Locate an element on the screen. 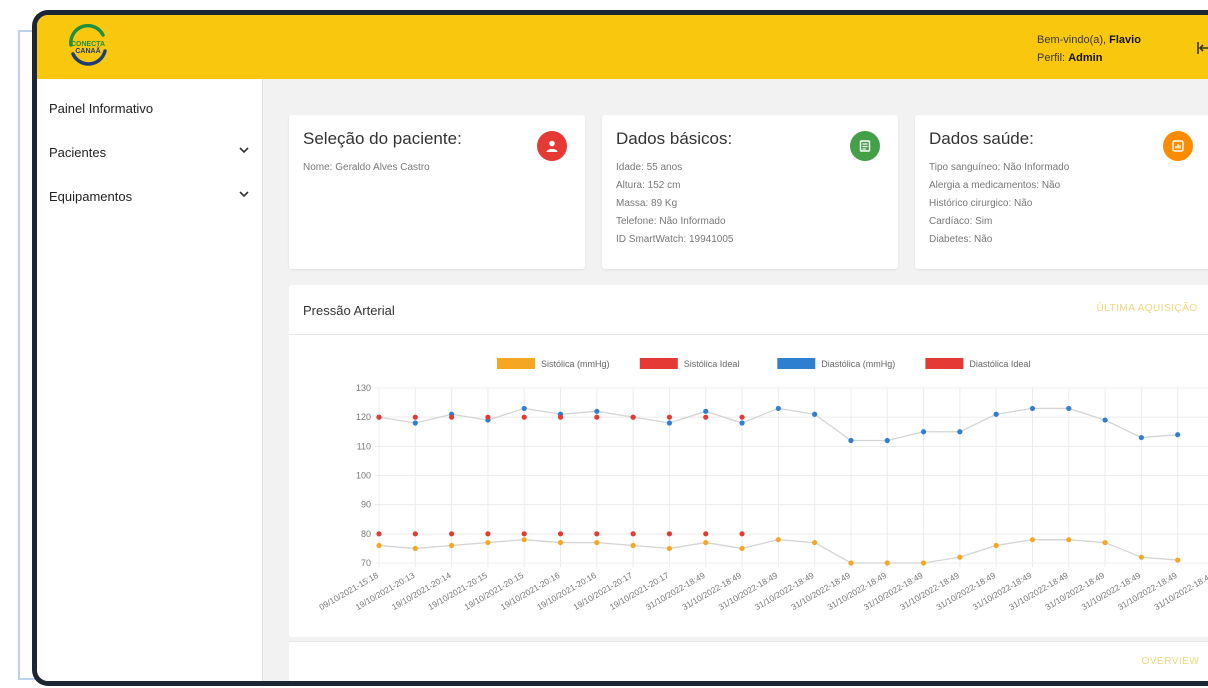 The image size is (1208, 688). chart-title: Pressão Arterial is located at coordinates (349, 310).